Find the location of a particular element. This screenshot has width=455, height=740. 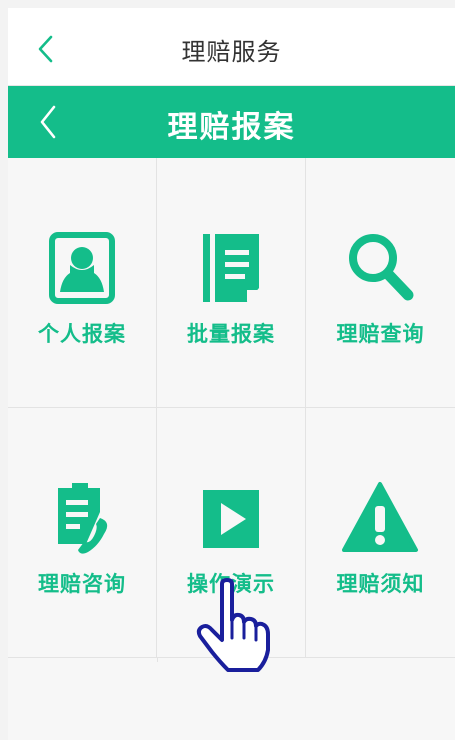

menu-item-label: 理赔咨询 is located at coordinates (82, 584).